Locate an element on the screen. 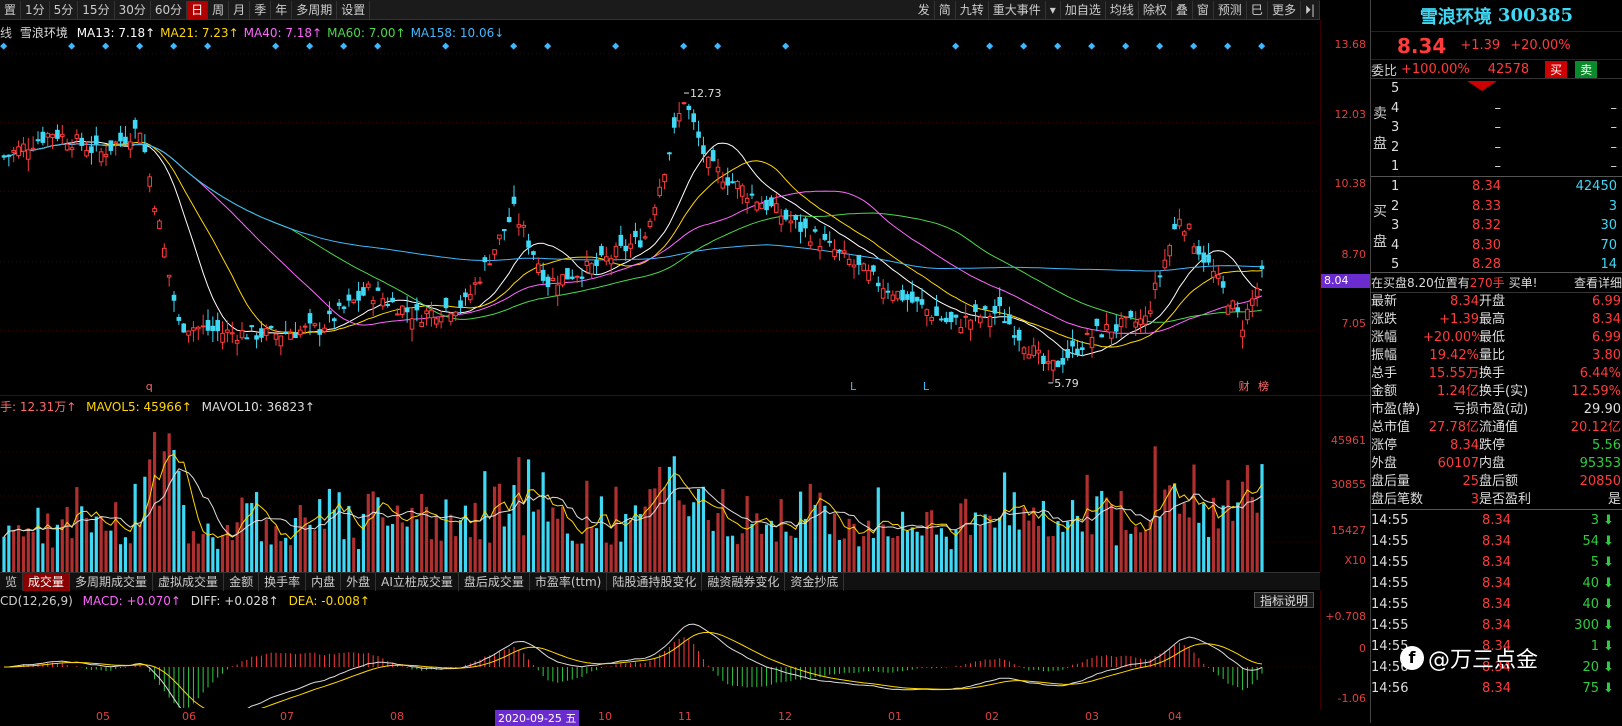 This screenshot has width=1622, height=726. event-marker: q is located at coordinates (149, 386).